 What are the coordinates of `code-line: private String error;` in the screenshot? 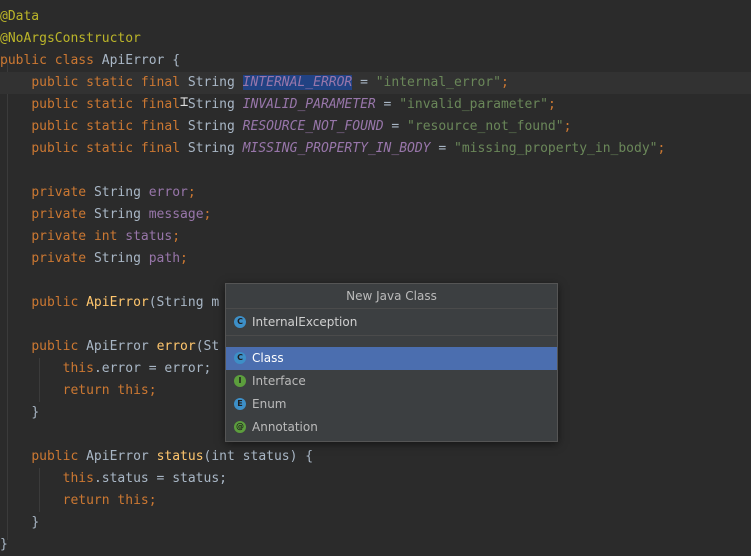 It's located at (113, 192).